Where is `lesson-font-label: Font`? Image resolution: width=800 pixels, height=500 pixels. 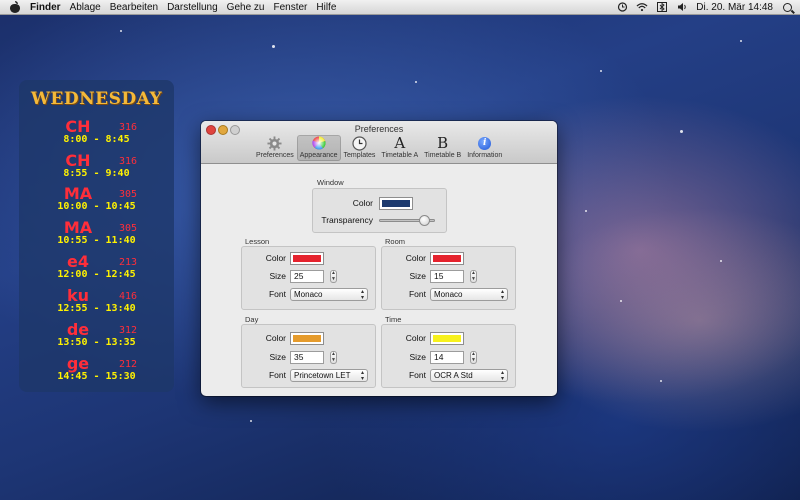
lesson-font-label: Font is located at coordinates (277, 294).